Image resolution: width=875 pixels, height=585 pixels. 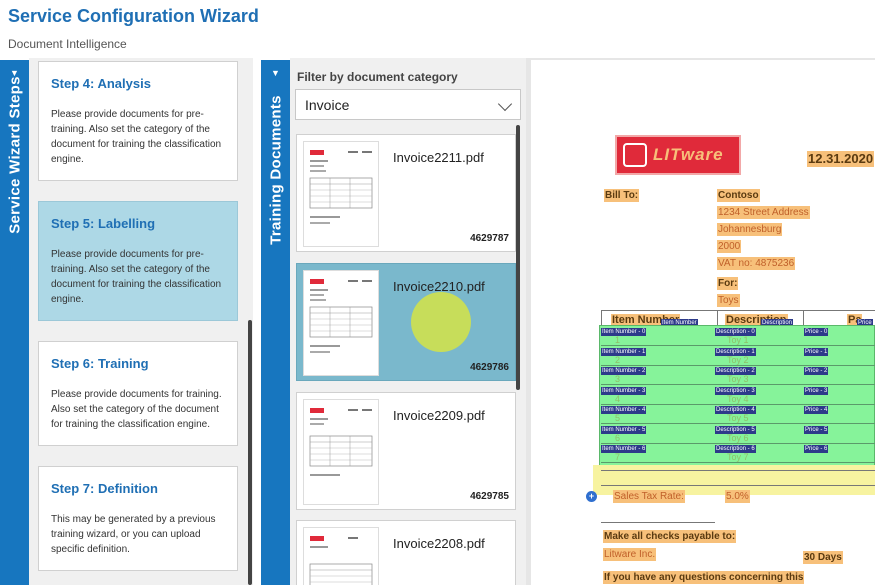 I want to click on row-description: Toy 5, so click(x=738, y=418).